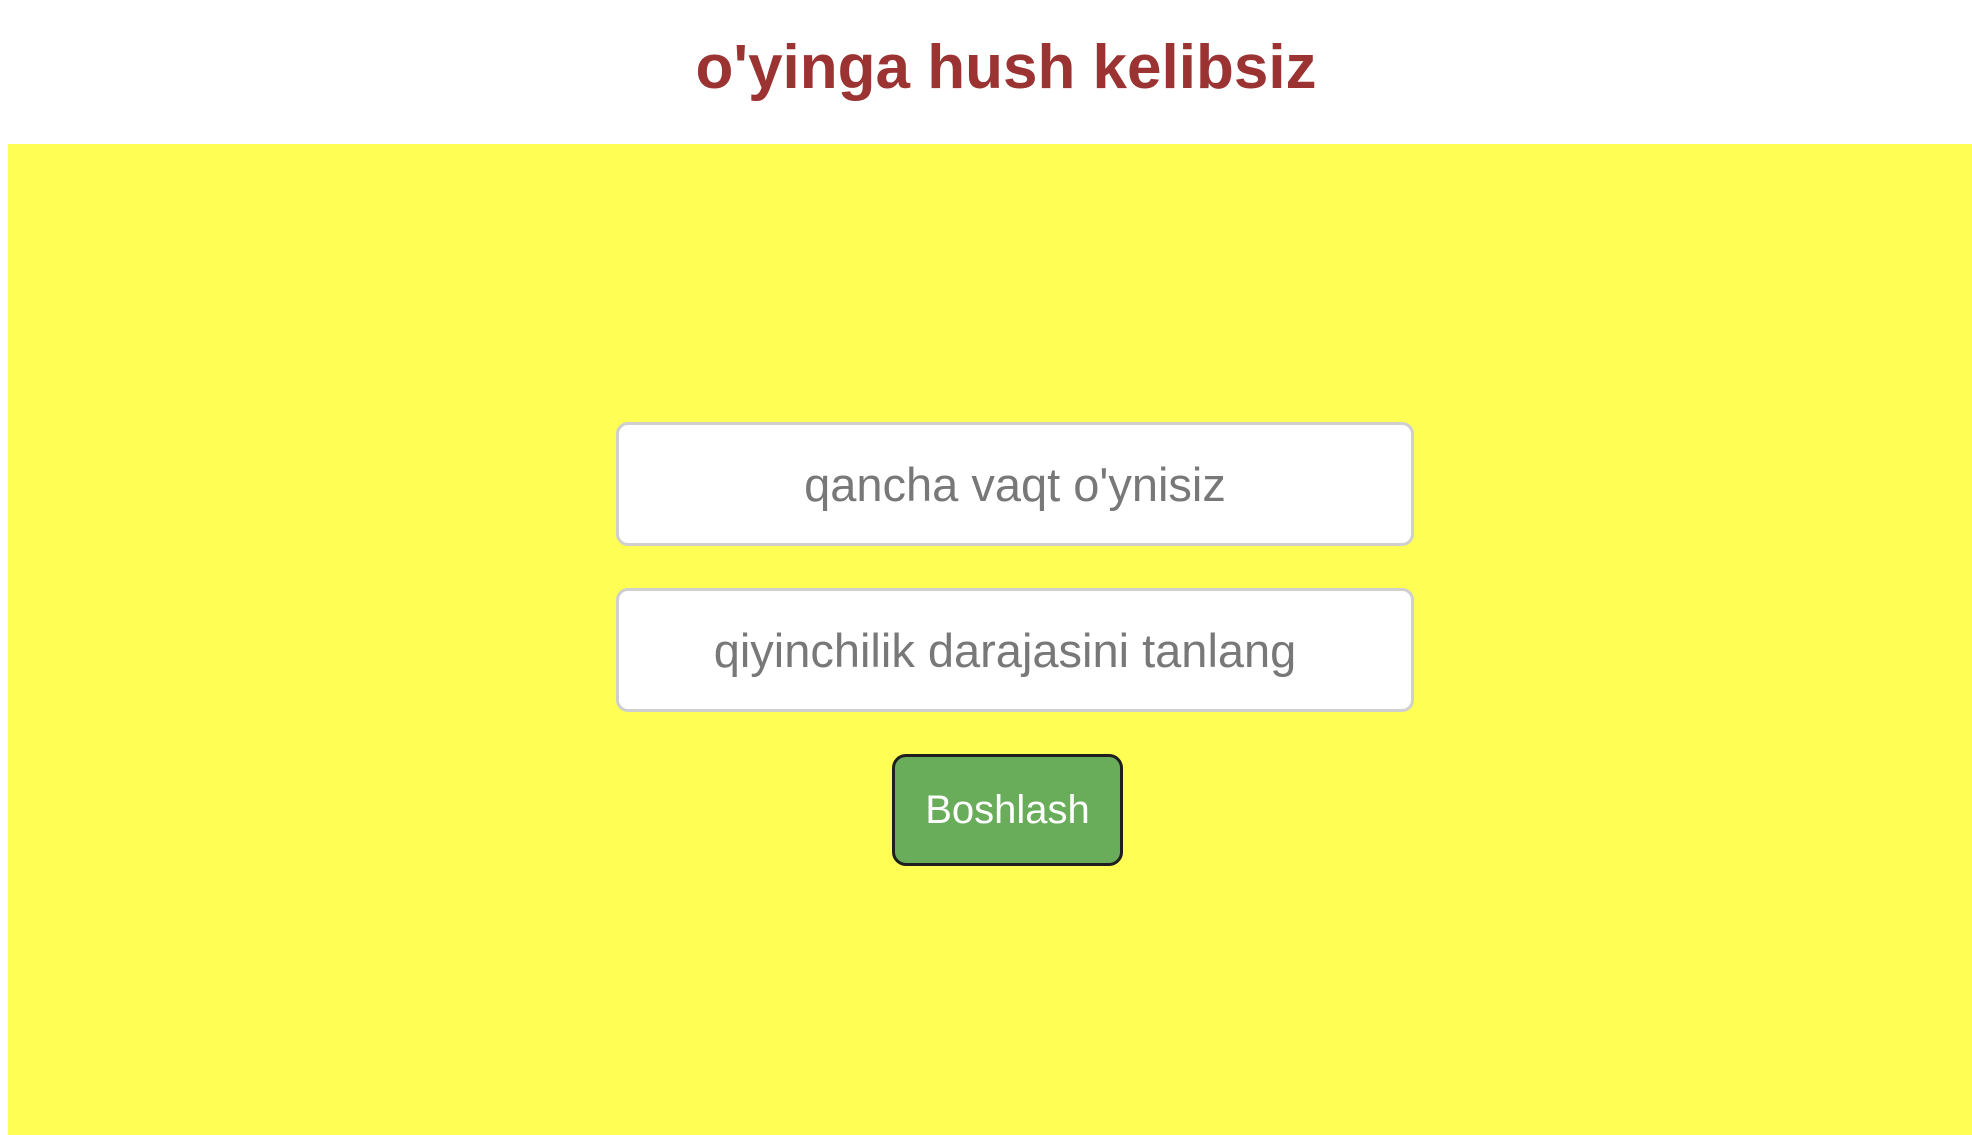 The width and height of the screenshot is (1972, 1135). I want to click on page-title: o'yinga hush kelibsiz, so click(1006, 67).